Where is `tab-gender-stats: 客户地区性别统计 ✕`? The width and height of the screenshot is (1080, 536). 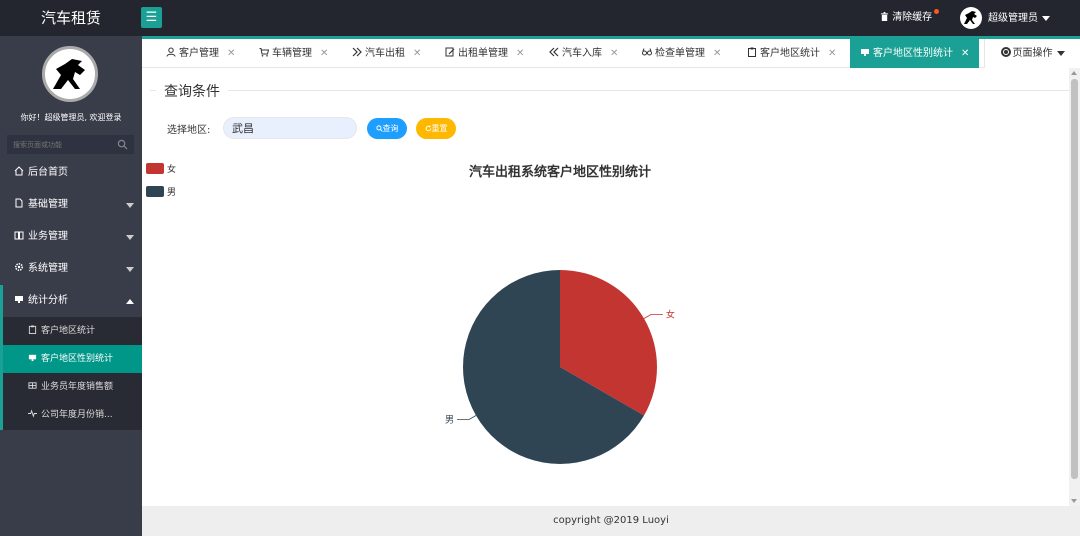 tab-gender-stats: 客户地区性别统计 ✕ is located at coordinates (914, 53).